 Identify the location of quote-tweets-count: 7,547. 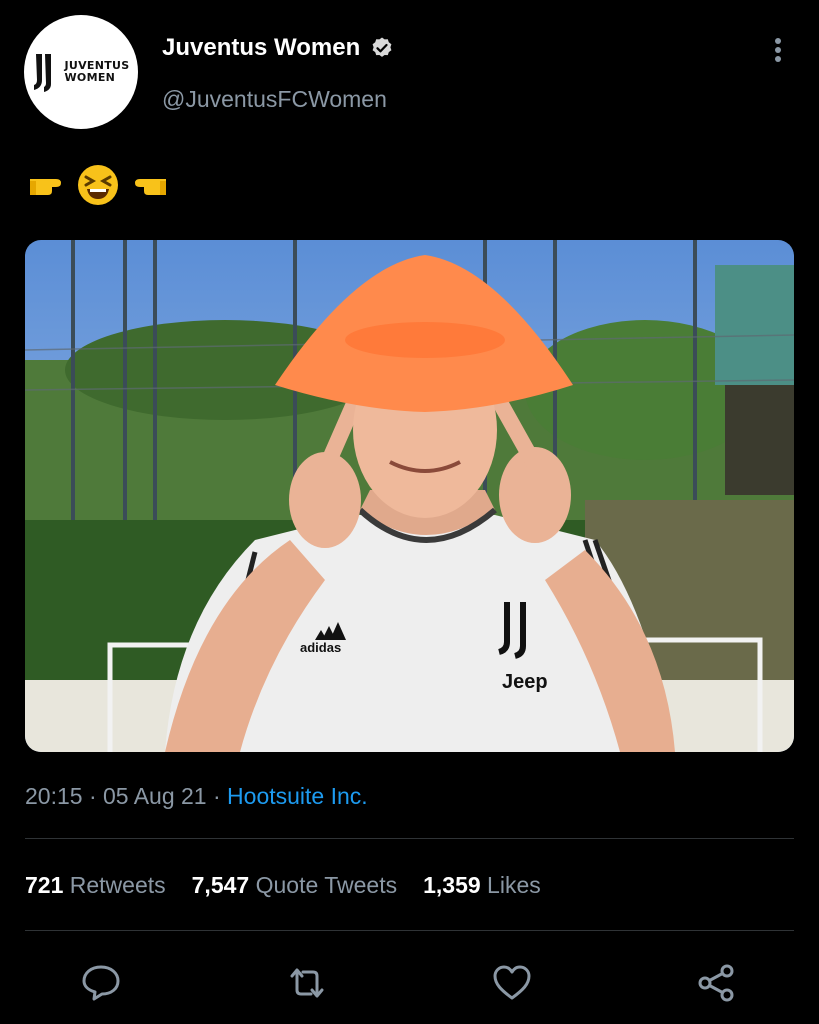
(220, 885).